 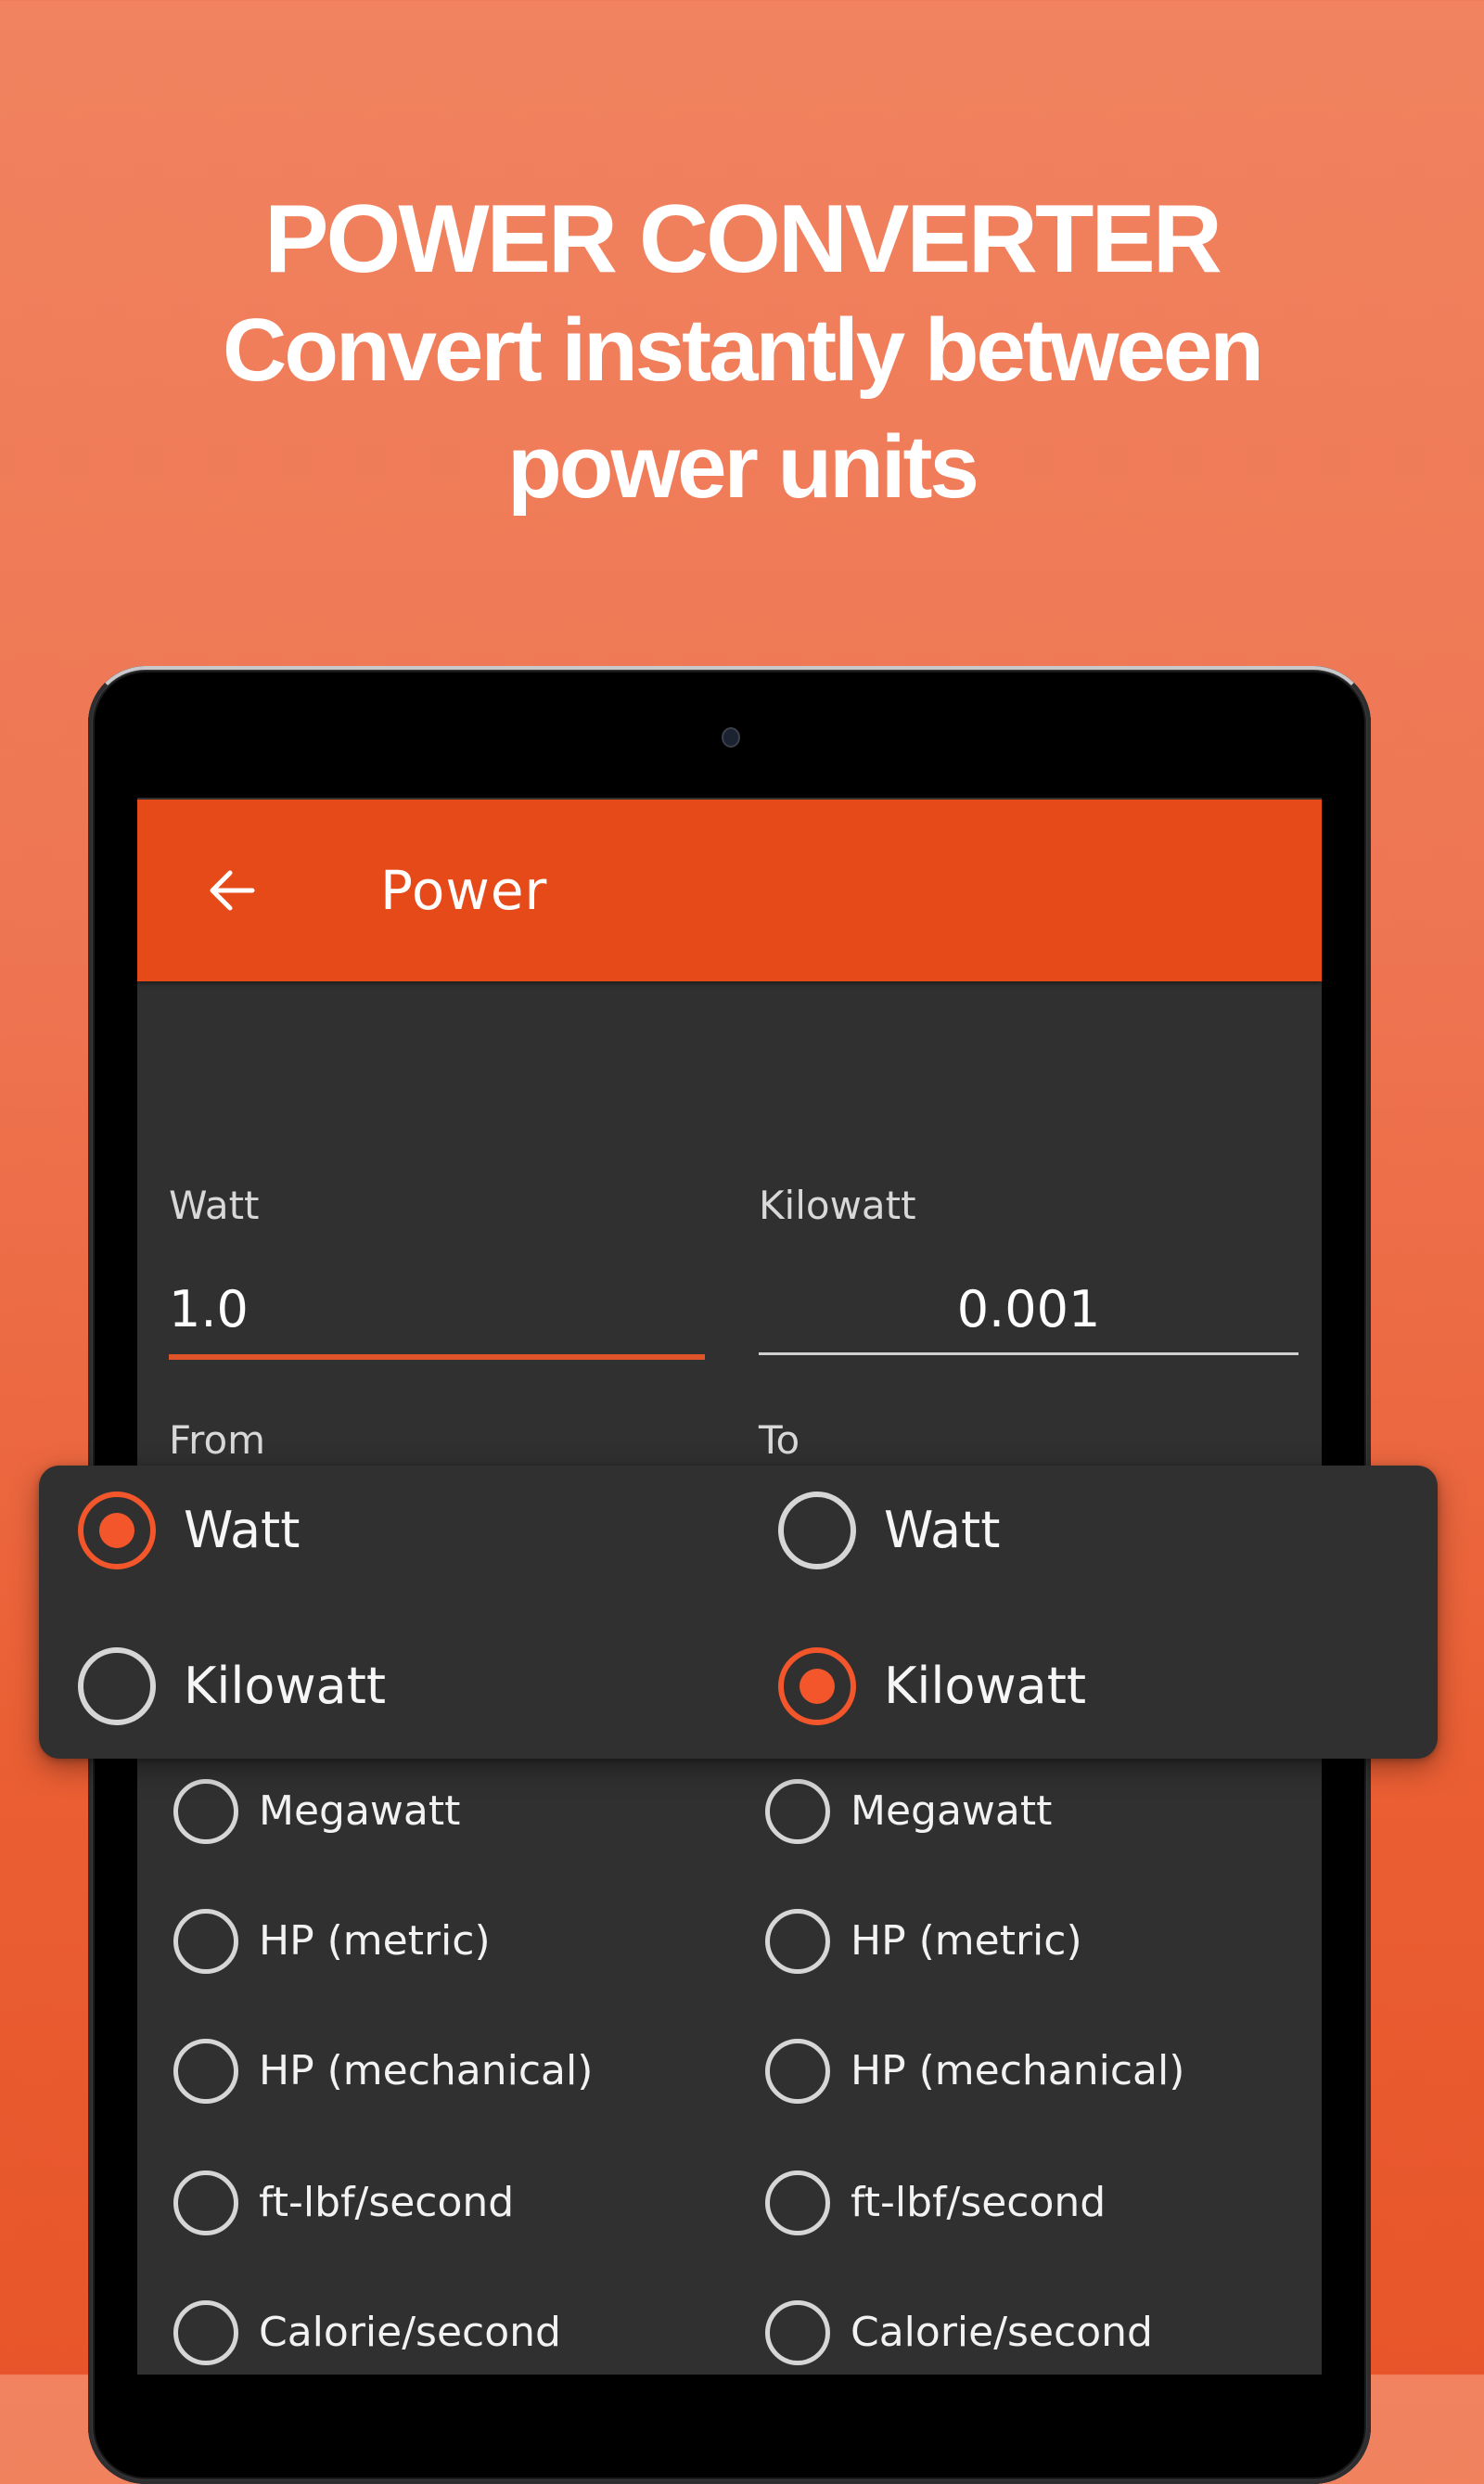 I want to click on promo-subtitle-line-1: Convert instantly between, so click(x=743, y=350).